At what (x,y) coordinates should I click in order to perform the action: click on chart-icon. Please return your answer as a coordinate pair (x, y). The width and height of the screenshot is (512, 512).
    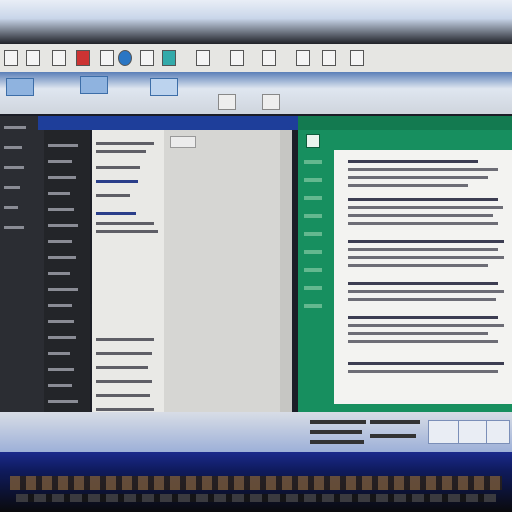
    Looking at the image, I should click on (83, 58).